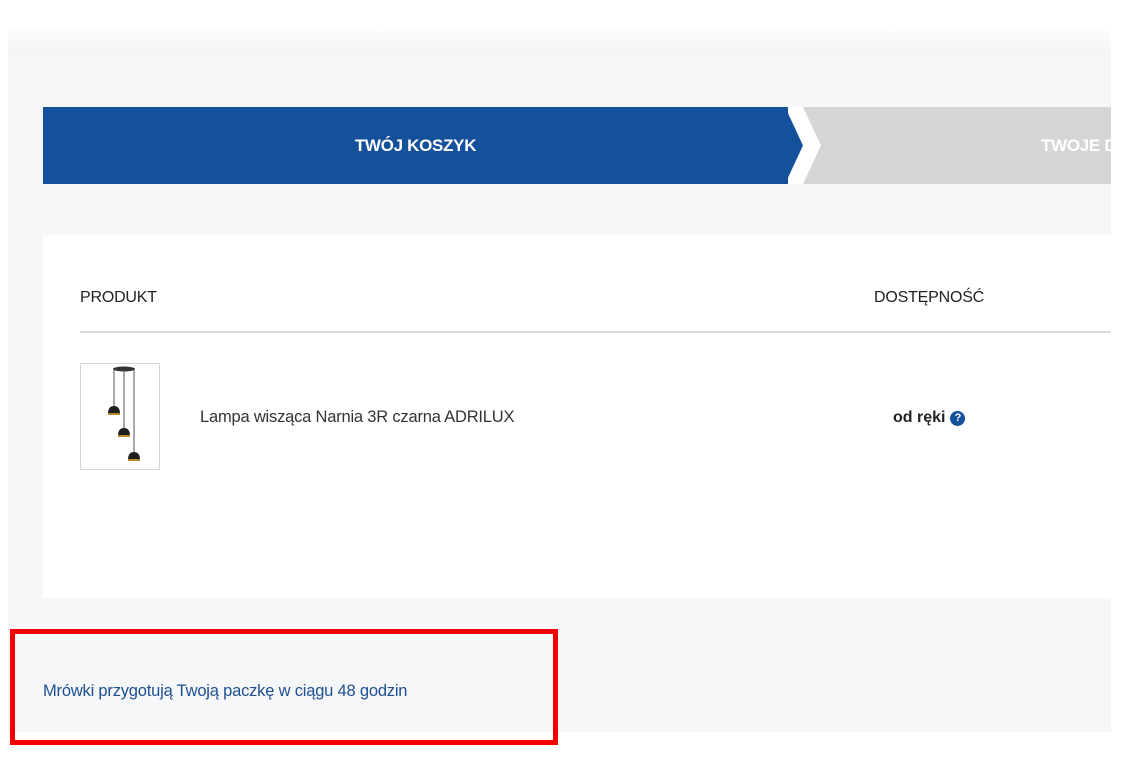 The image size is (1133, 761). What do you see at coordinates (958, 418) in the screenshot?
I see `help-icon: ?` at bounding box center [958, 418].